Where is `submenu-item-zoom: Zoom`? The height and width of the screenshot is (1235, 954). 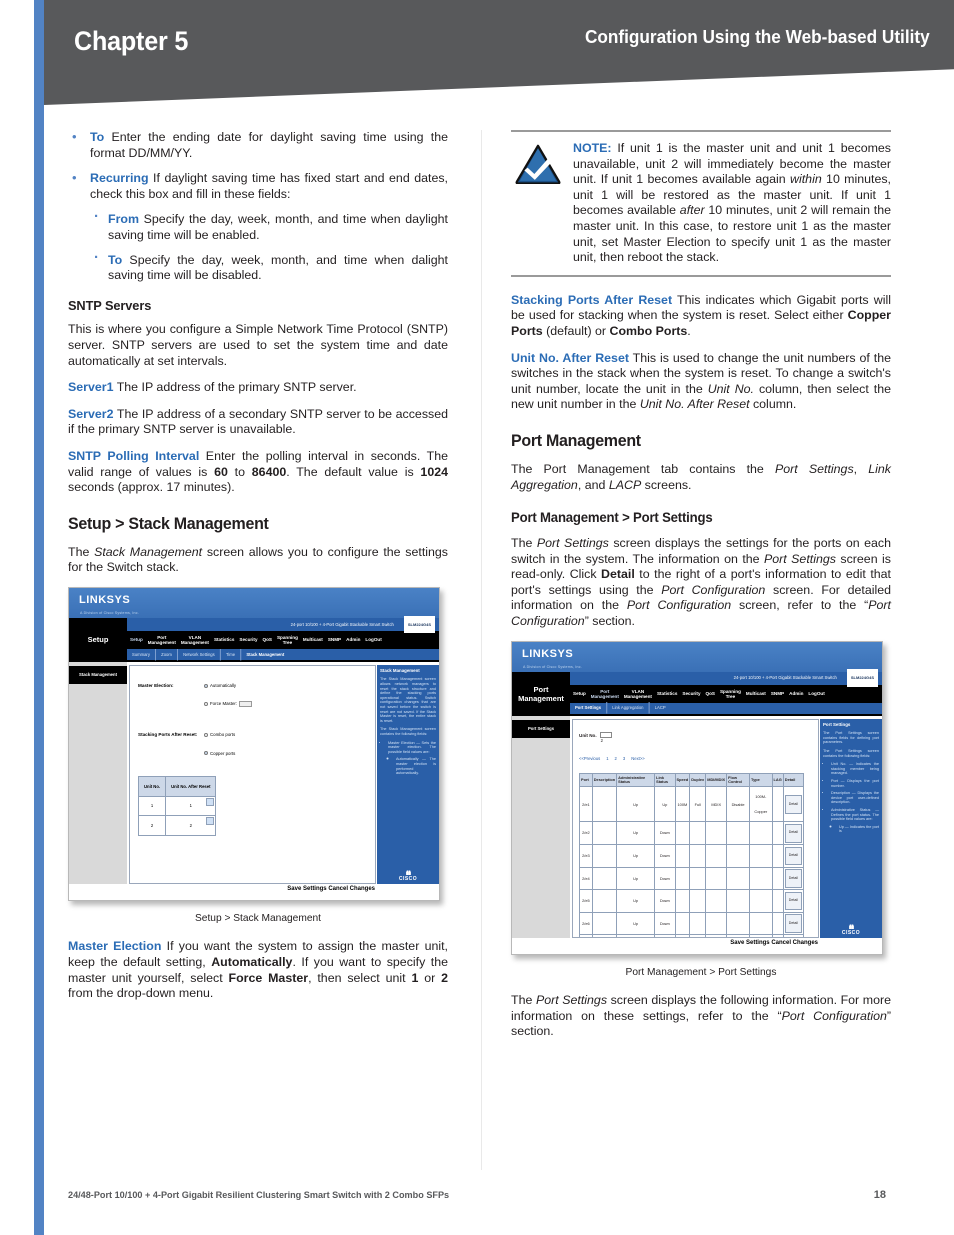 submenu-item-zoom: Zoom is located at coordinates (166, 655).